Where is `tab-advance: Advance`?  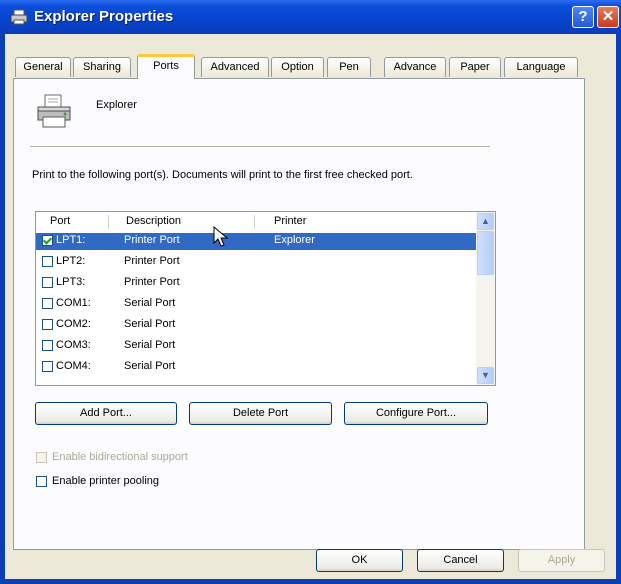 tab-advance: Advance is located at coordinates (415, 67).